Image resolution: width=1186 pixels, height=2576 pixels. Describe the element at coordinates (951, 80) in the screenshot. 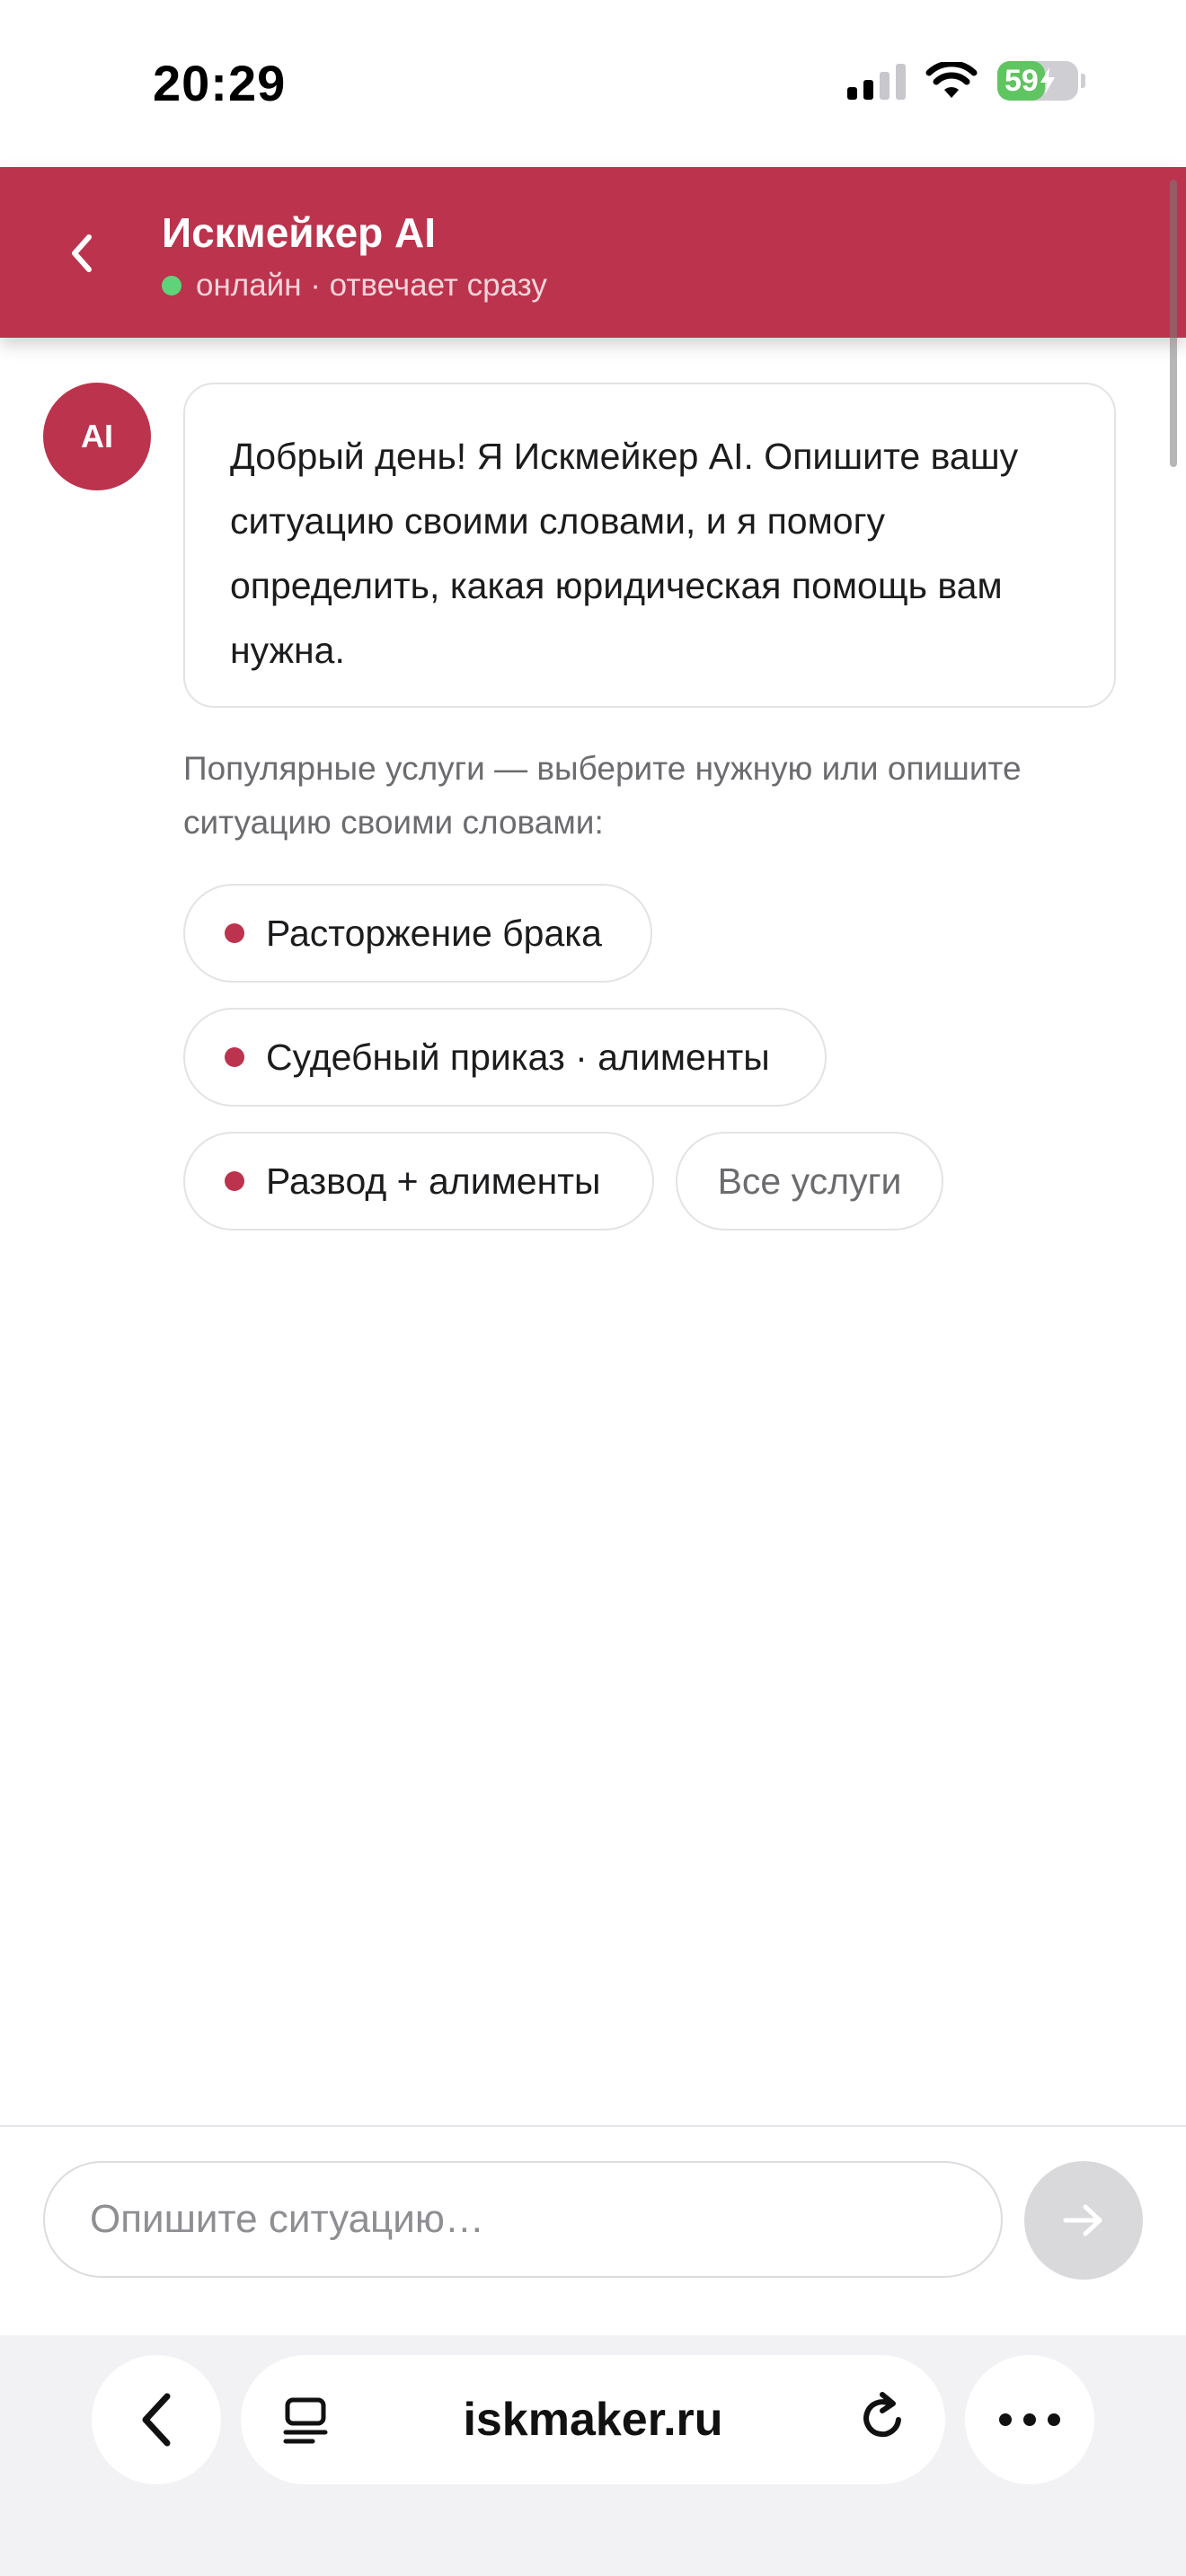

I see `wifi-icon` at that location.